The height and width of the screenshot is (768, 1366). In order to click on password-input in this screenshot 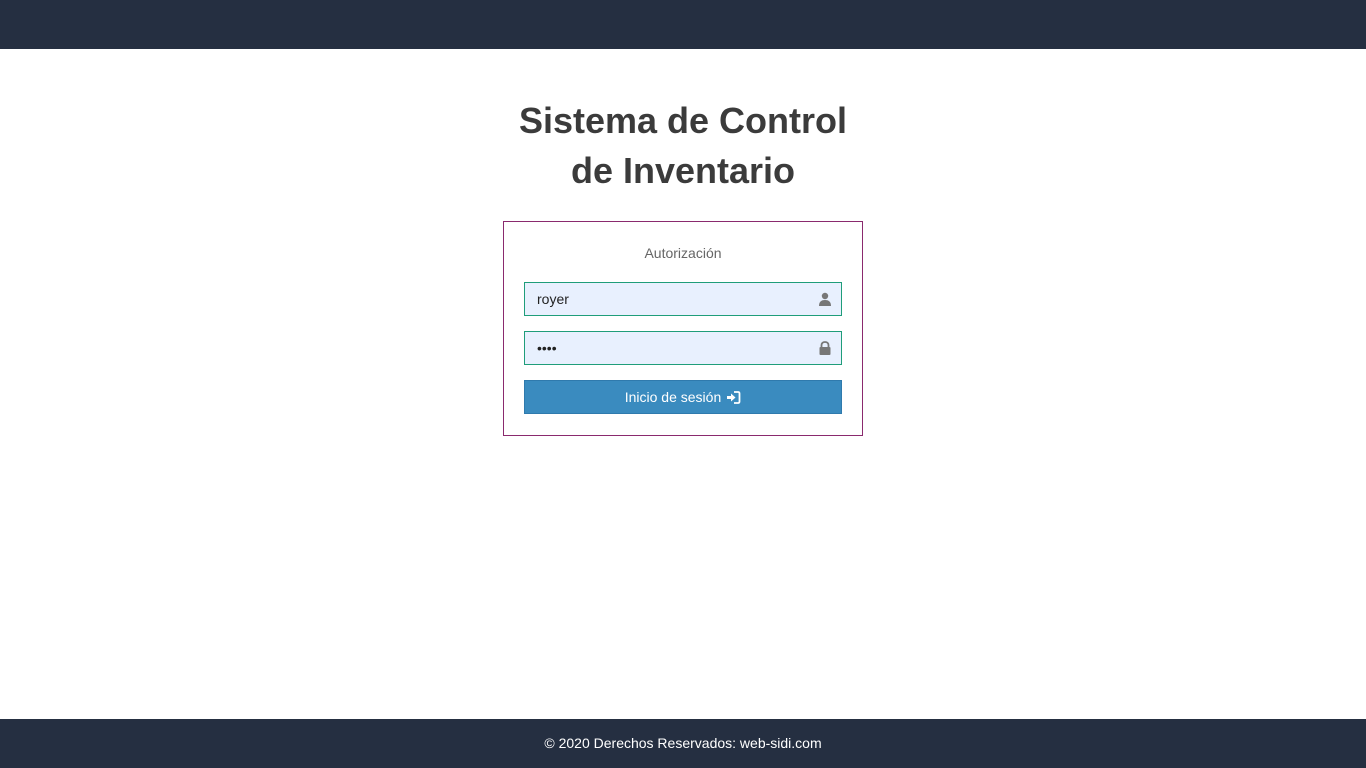, I will do `click(668, 348)`.